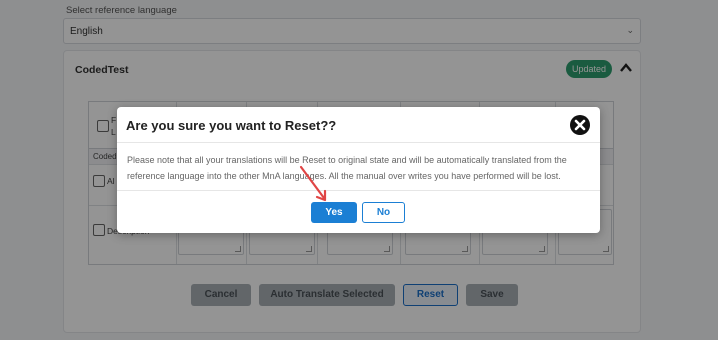 This screenshot has width=718, height=340. What do you see at coordinates (313, 183) in the screenshot?
I see `pointer-arrow-icon` at bounding box center [313, 183].